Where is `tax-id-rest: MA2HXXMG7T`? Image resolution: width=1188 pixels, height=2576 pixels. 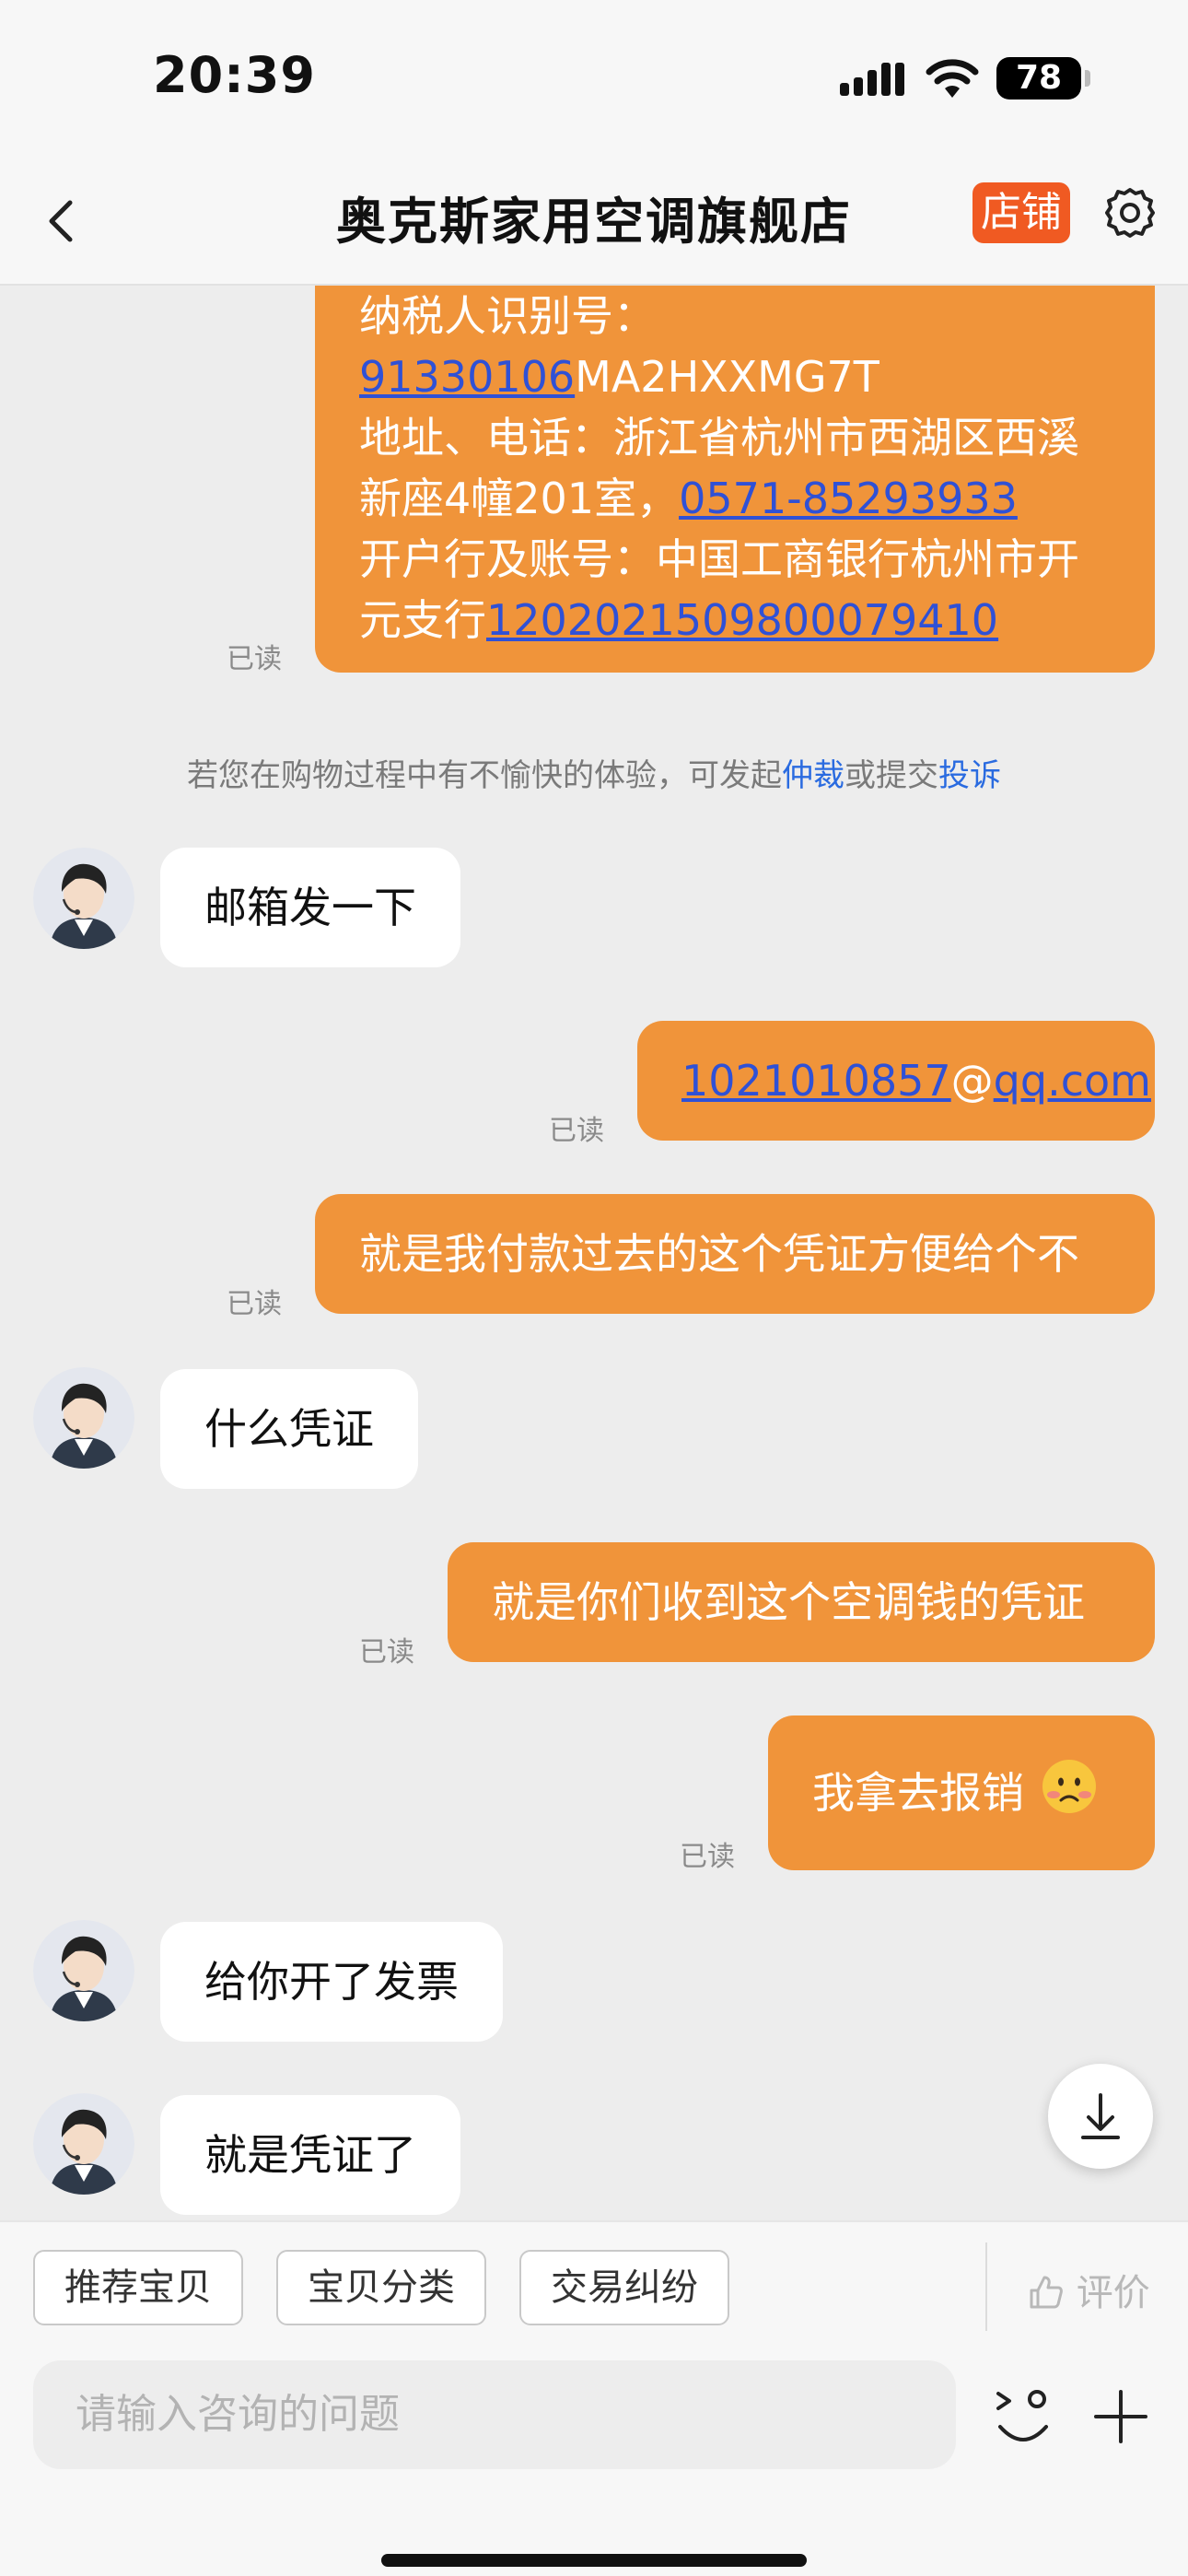 tax-id-rest: MA2HXXMG7T is located at coordinates (727, 377).